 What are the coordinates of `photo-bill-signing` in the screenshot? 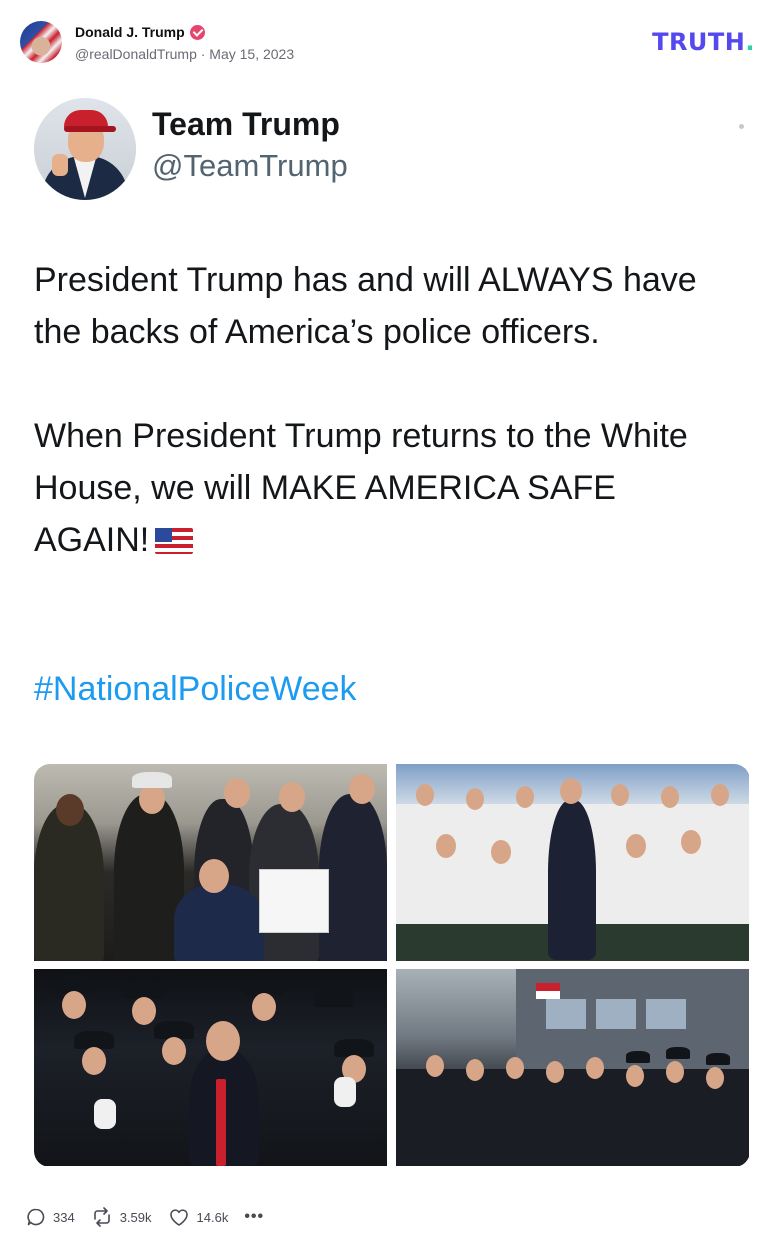 It's located at (210, 862).